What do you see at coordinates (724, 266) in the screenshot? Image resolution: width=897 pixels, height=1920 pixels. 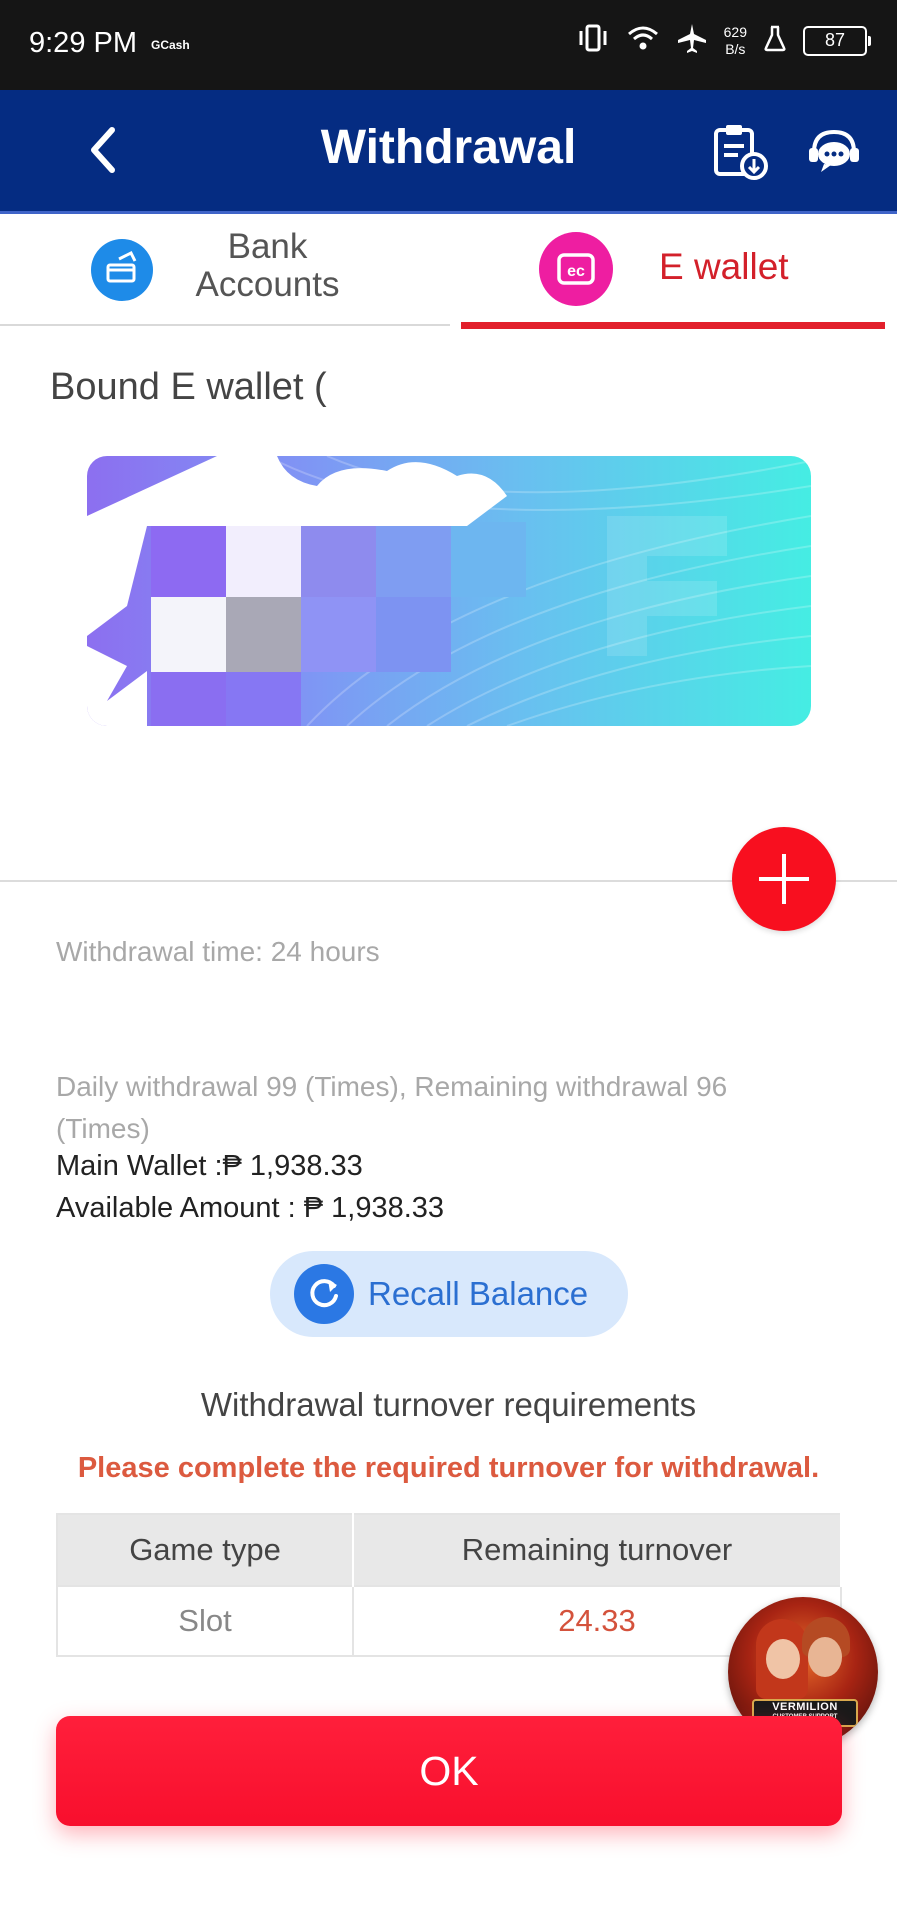 I see `tab-ewallet-label: E wallet` at bounding box center [724, 266].